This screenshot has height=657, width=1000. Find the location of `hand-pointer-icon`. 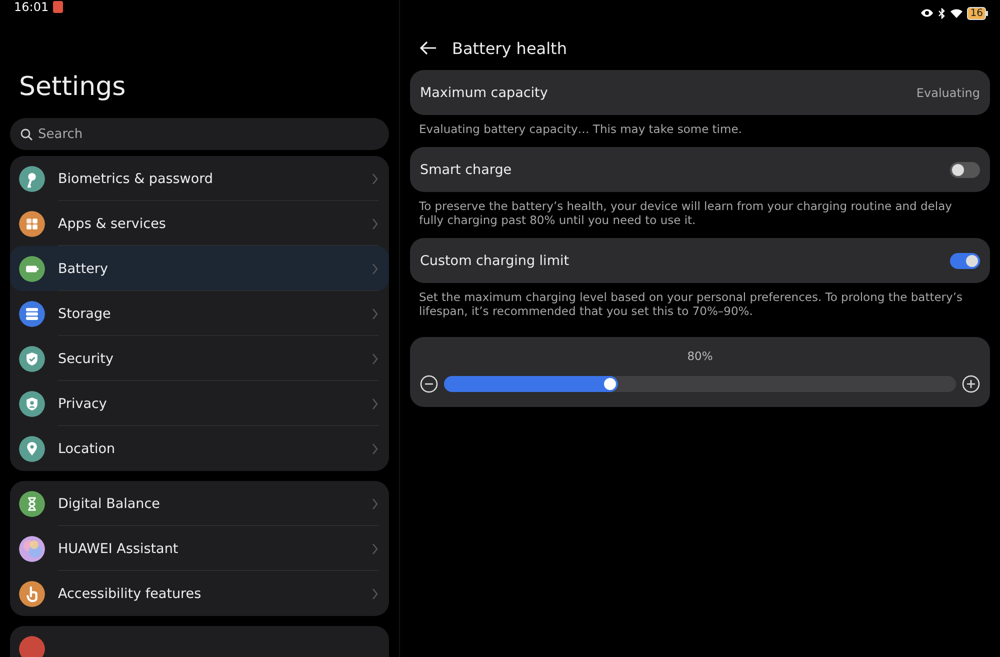

hand-pointer-icon is located at coordinates (32, 593).